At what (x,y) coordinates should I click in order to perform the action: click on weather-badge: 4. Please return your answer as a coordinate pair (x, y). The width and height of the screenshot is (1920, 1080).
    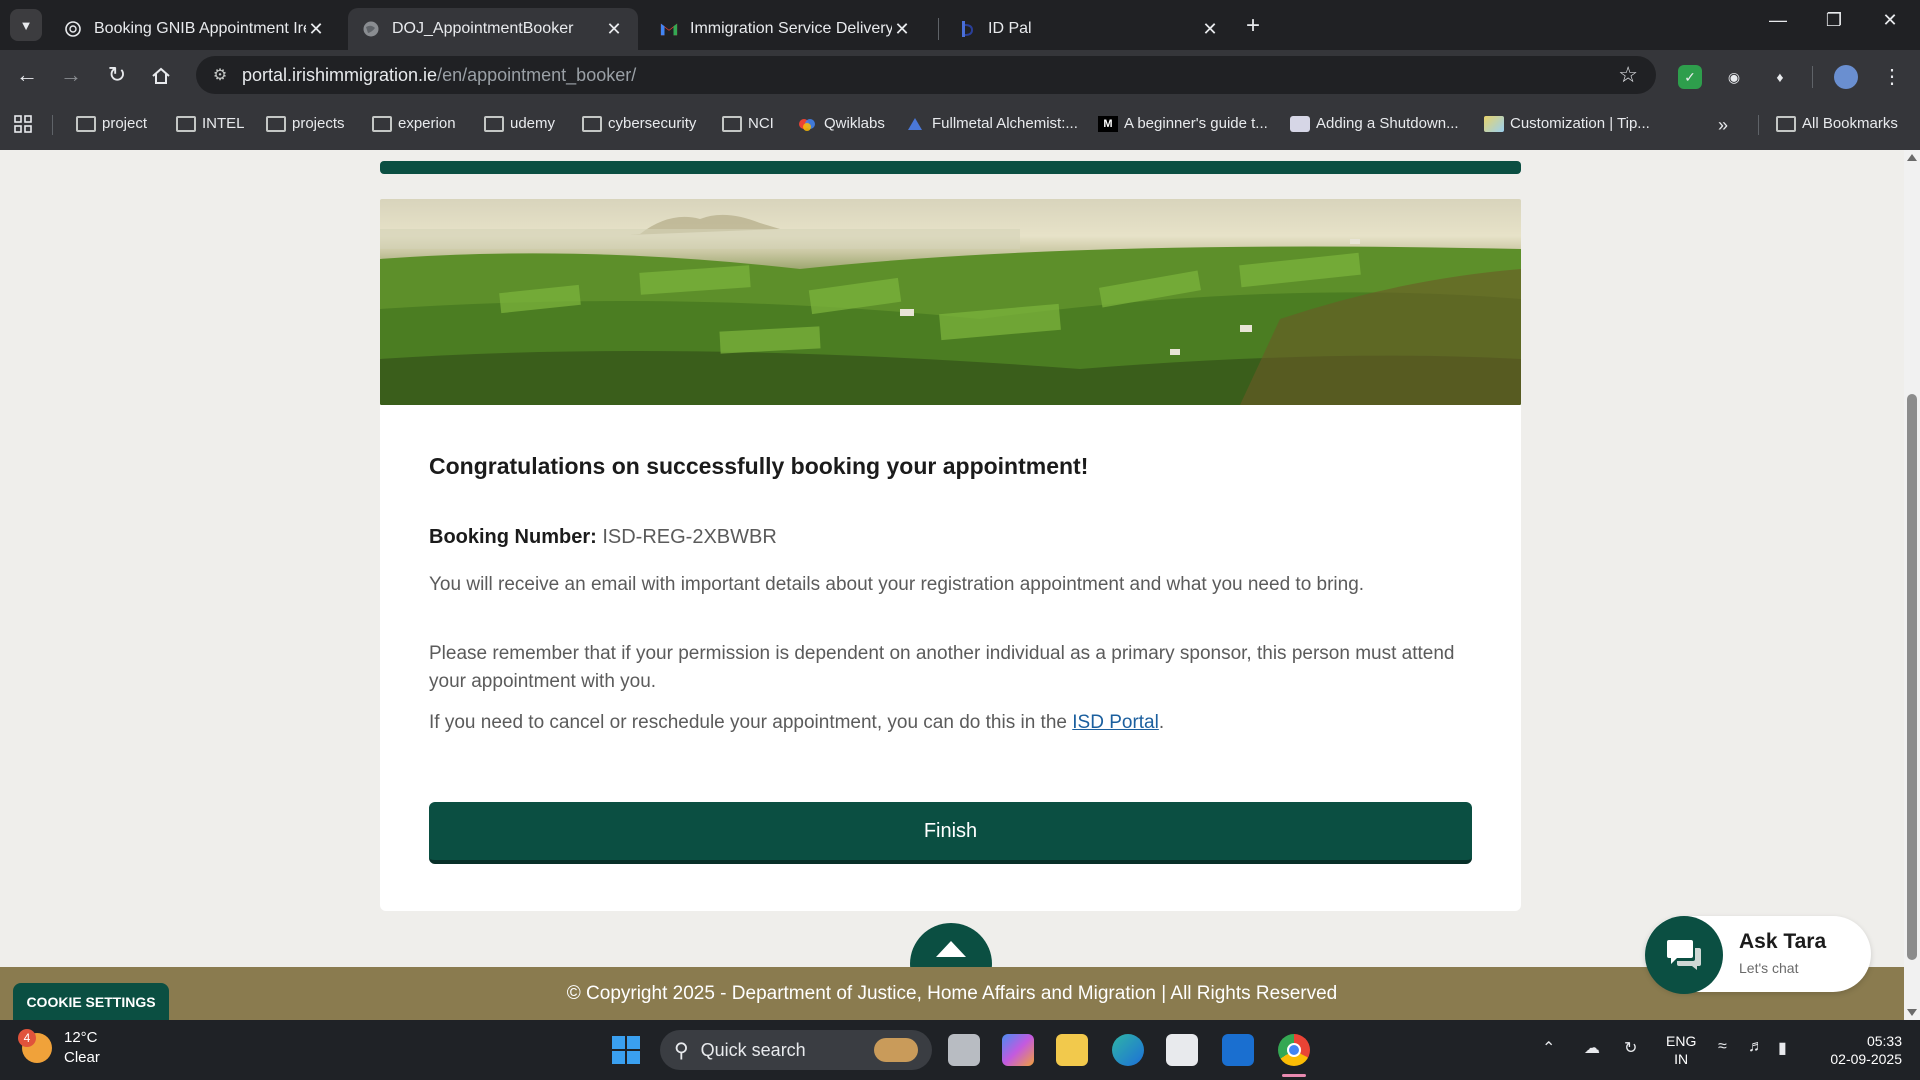
    Looking at the image, I should click on (27, 1038).